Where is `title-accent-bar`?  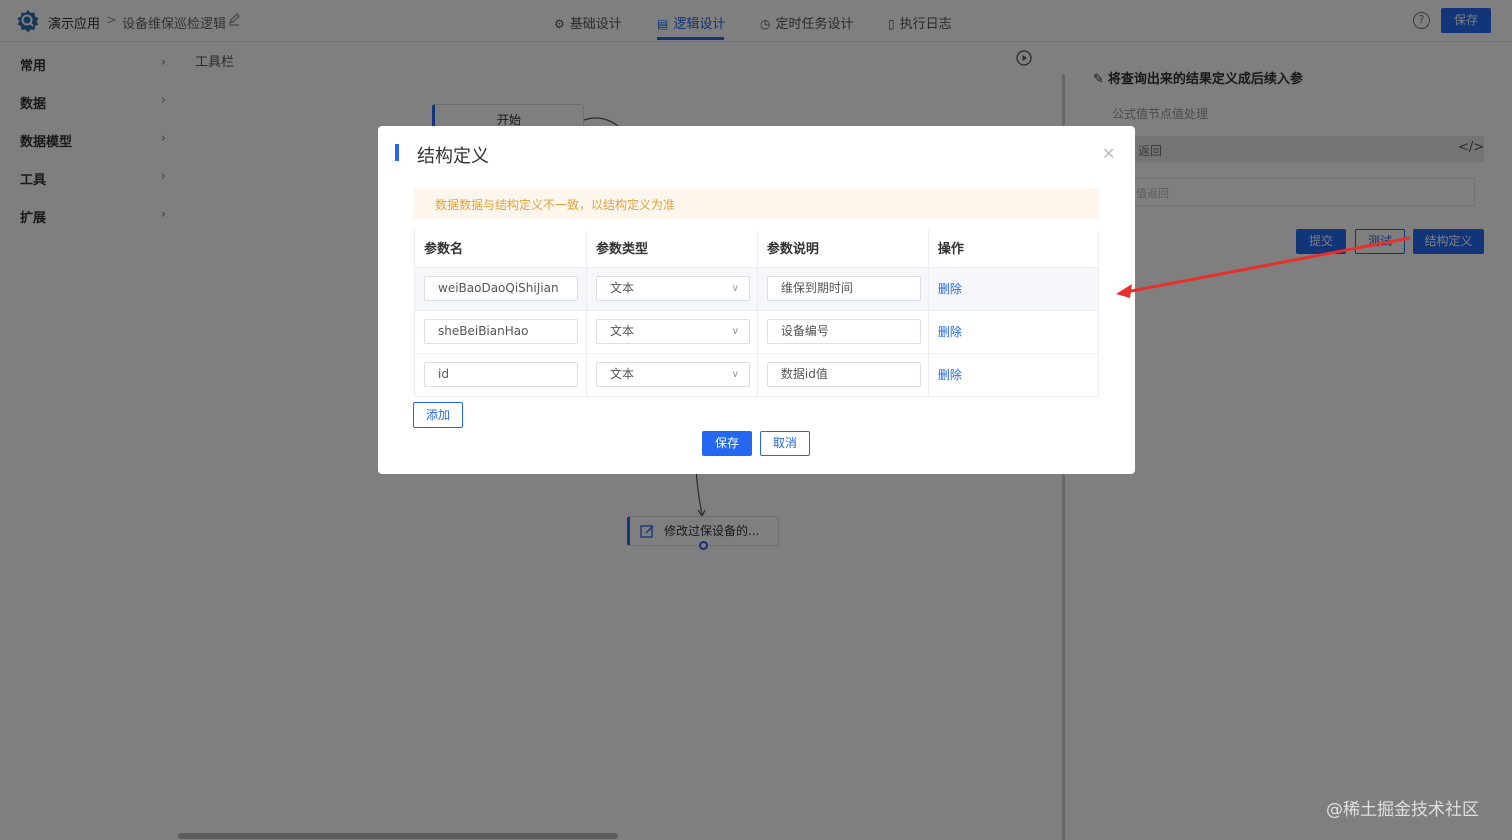 title-accent-bar is located at coordinates (397, 152).